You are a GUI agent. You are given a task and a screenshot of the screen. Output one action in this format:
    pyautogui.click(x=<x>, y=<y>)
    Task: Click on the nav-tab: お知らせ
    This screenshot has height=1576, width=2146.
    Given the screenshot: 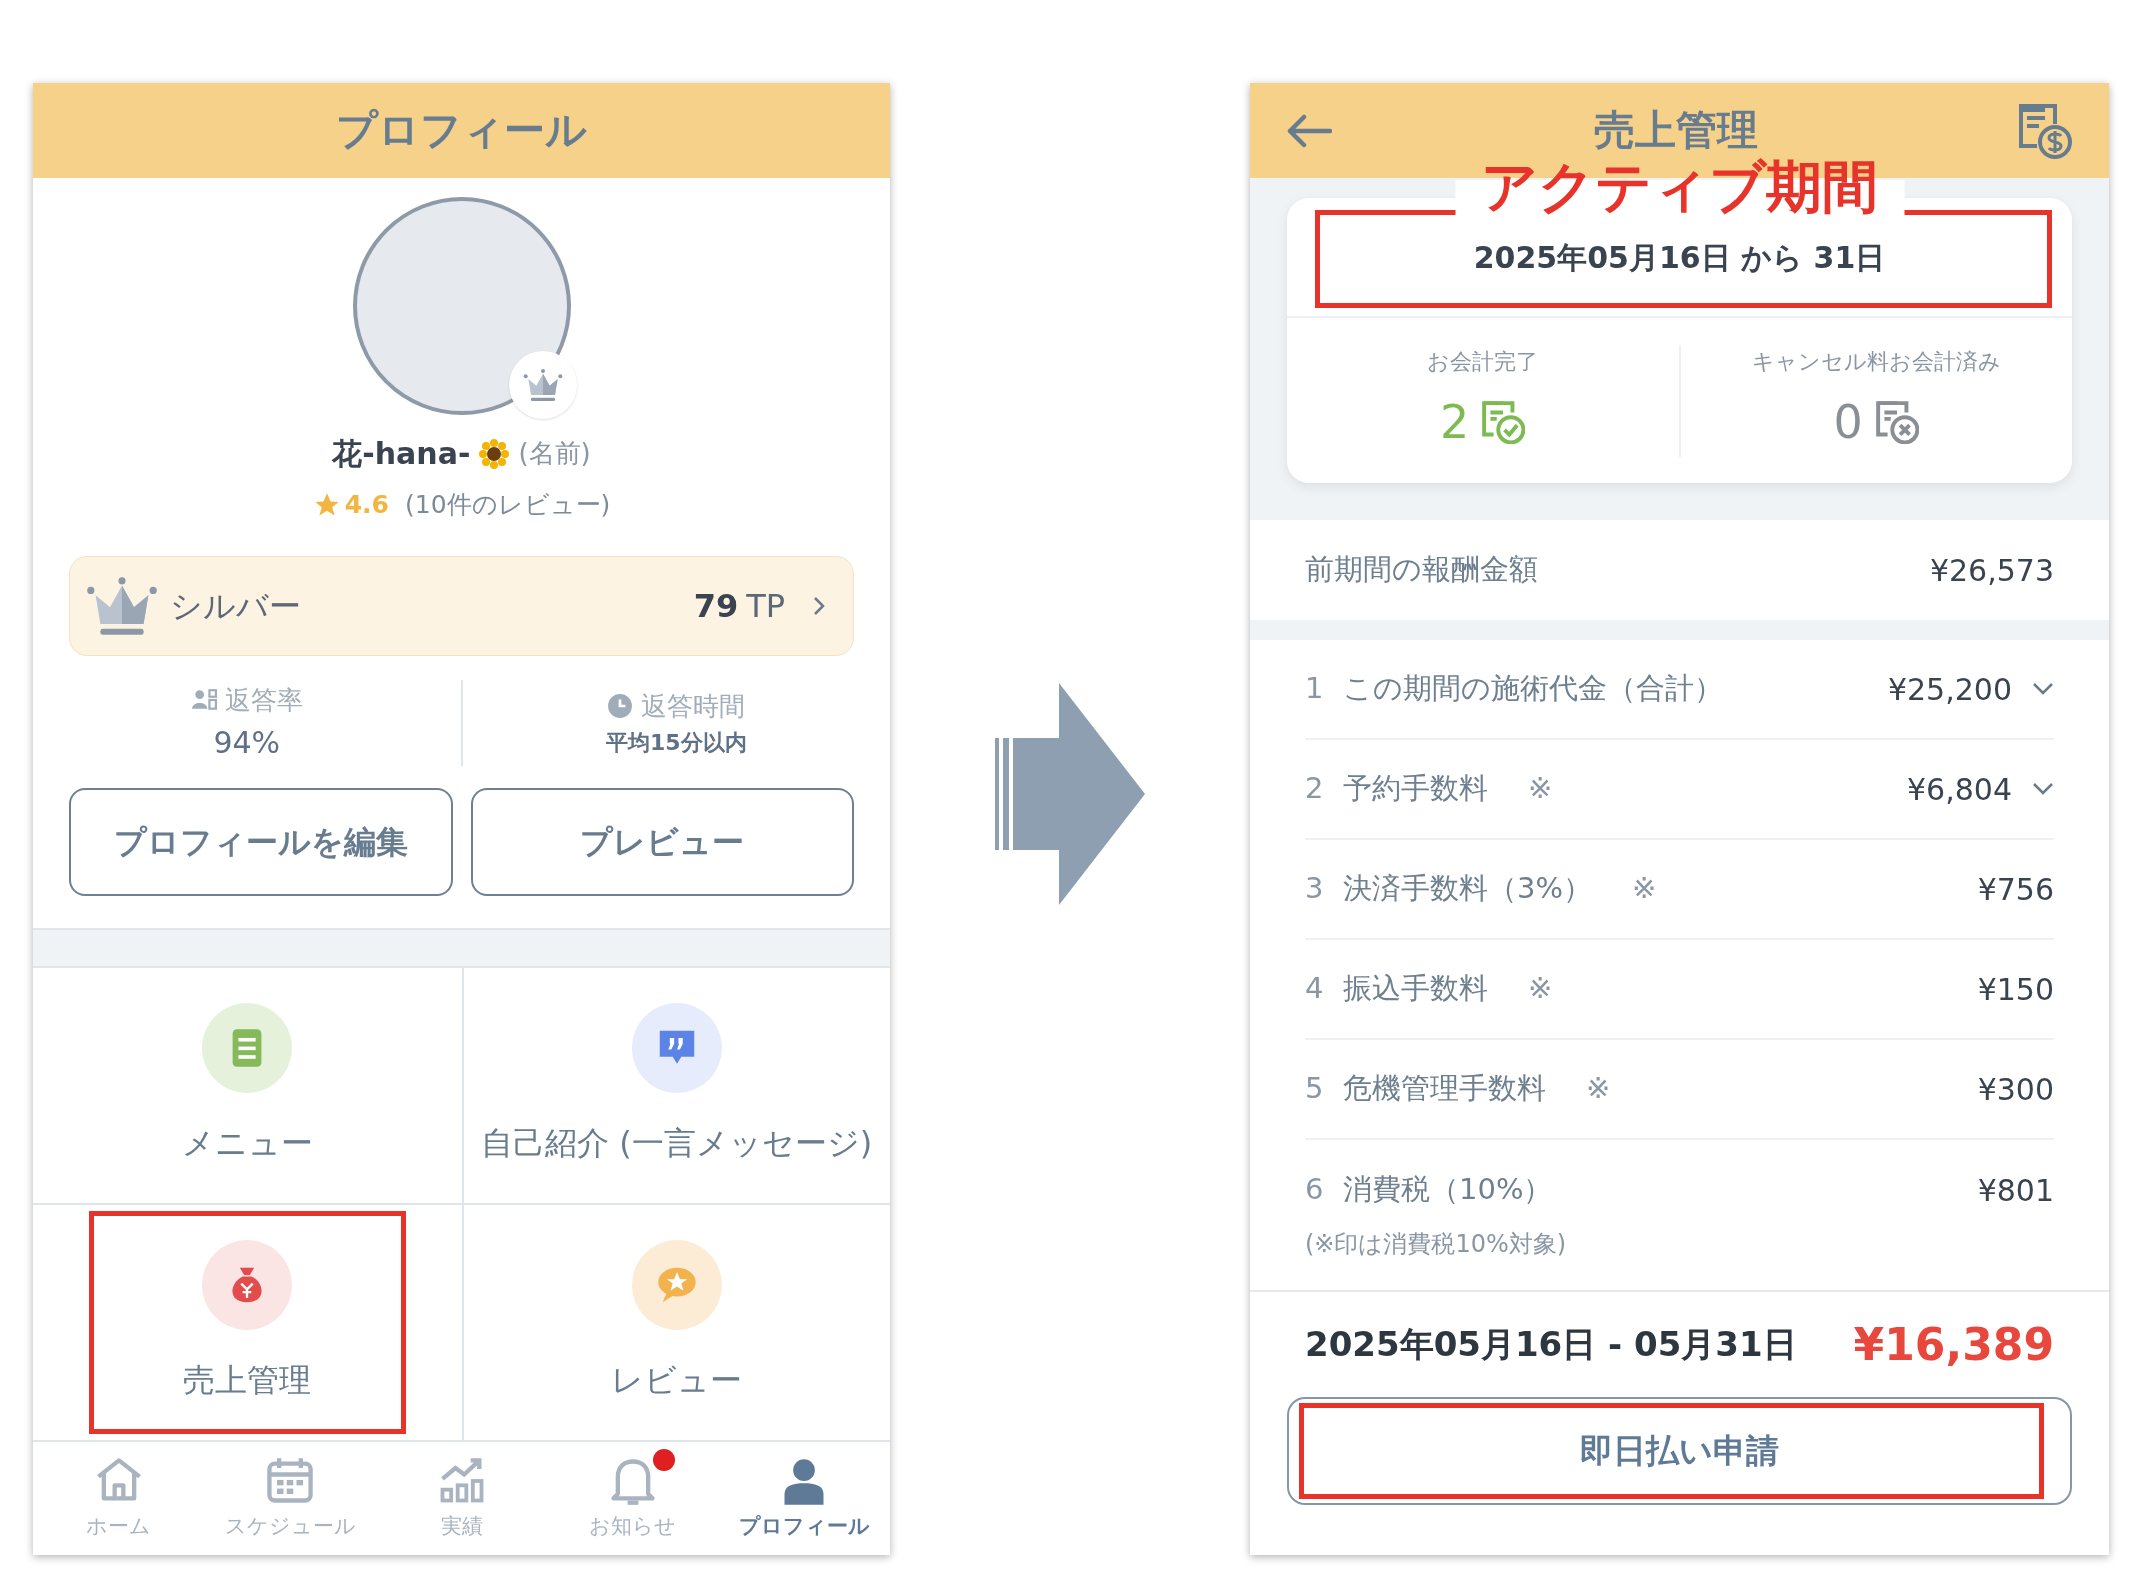 What is the action you would take?
    pyautogui.click(x=633, y=1498)
    